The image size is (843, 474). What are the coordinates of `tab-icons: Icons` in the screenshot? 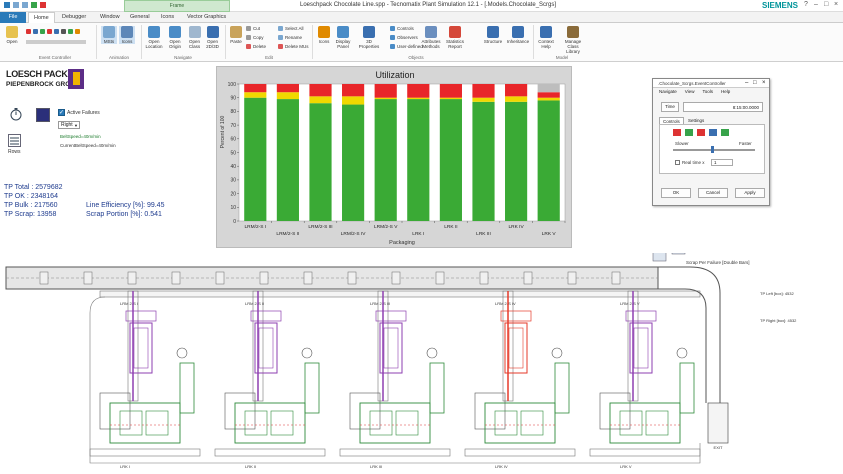 It's located at (167, 17).